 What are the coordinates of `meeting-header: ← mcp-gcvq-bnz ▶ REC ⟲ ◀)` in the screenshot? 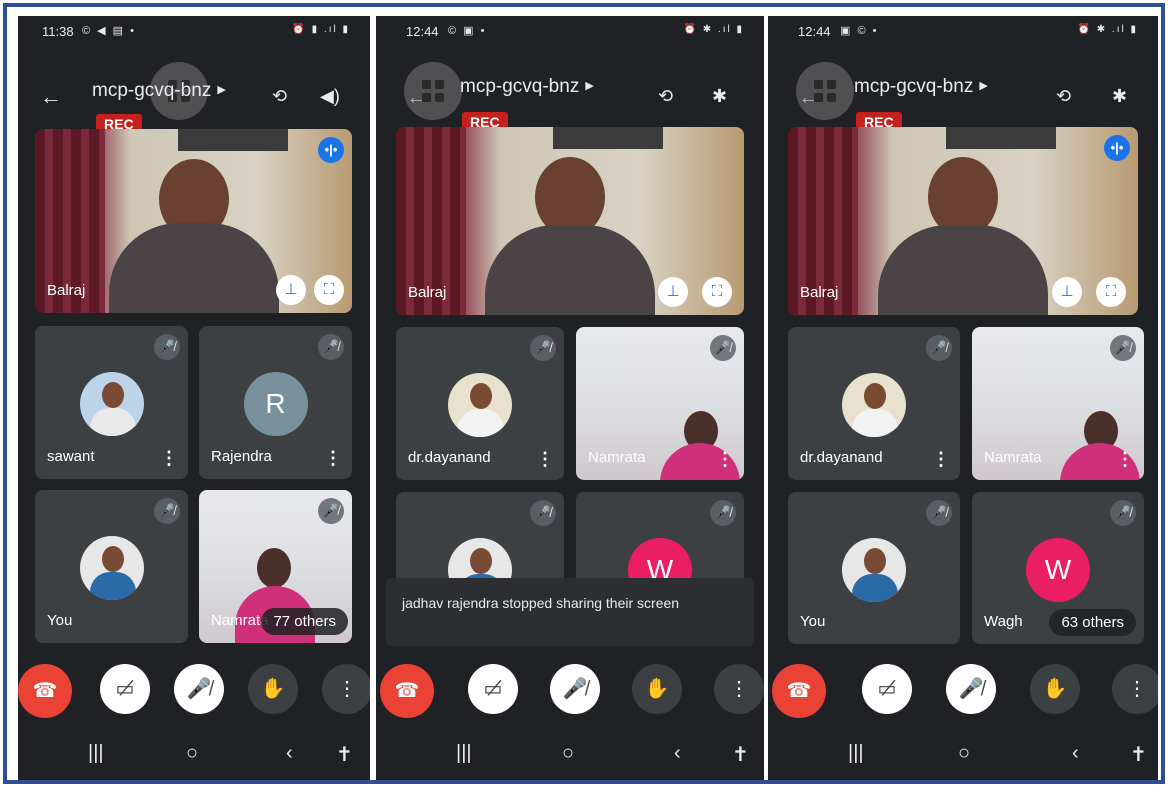 It's located at (194, 95).